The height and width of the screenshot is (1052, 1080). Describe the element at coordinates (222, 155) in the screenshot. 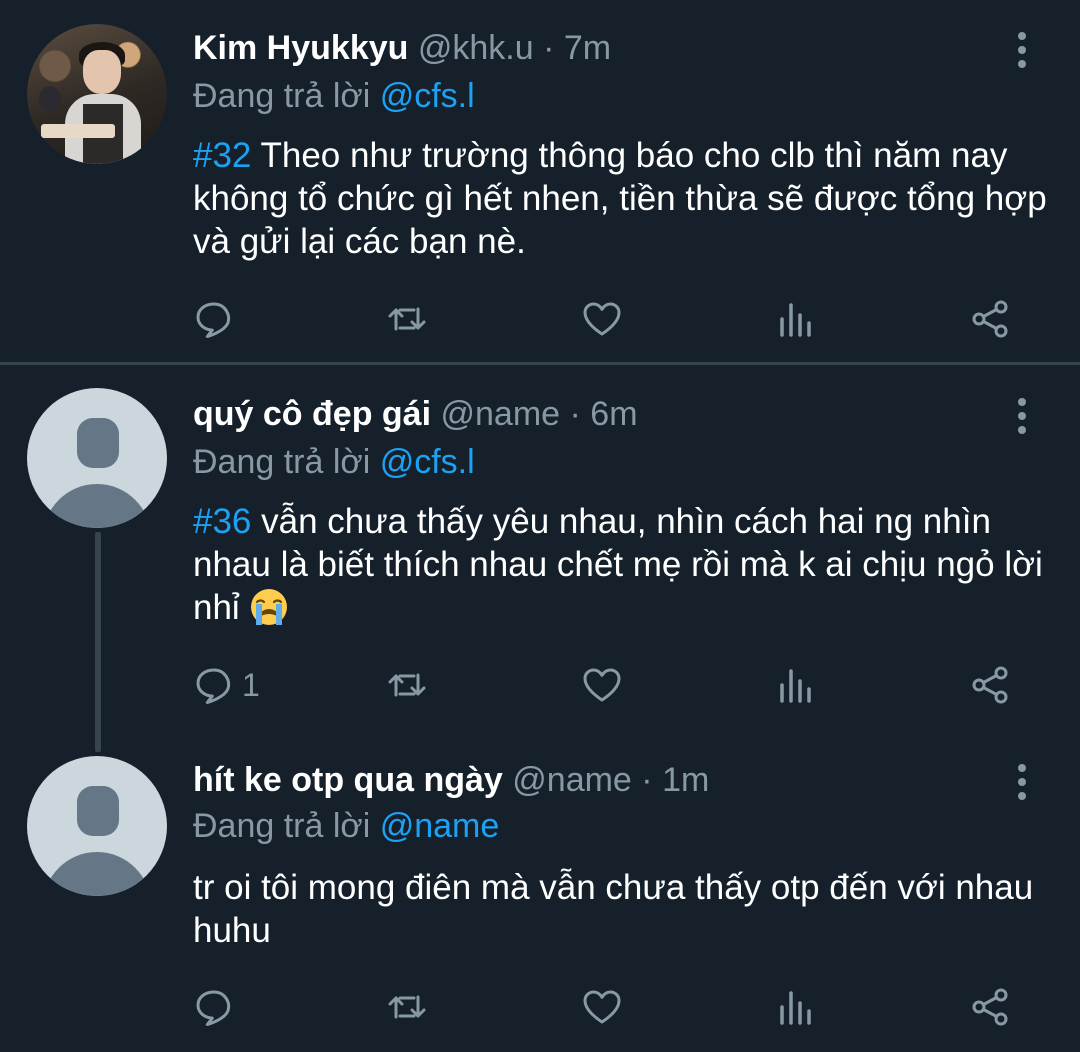

I see `hashtag-link: #32` at that location.